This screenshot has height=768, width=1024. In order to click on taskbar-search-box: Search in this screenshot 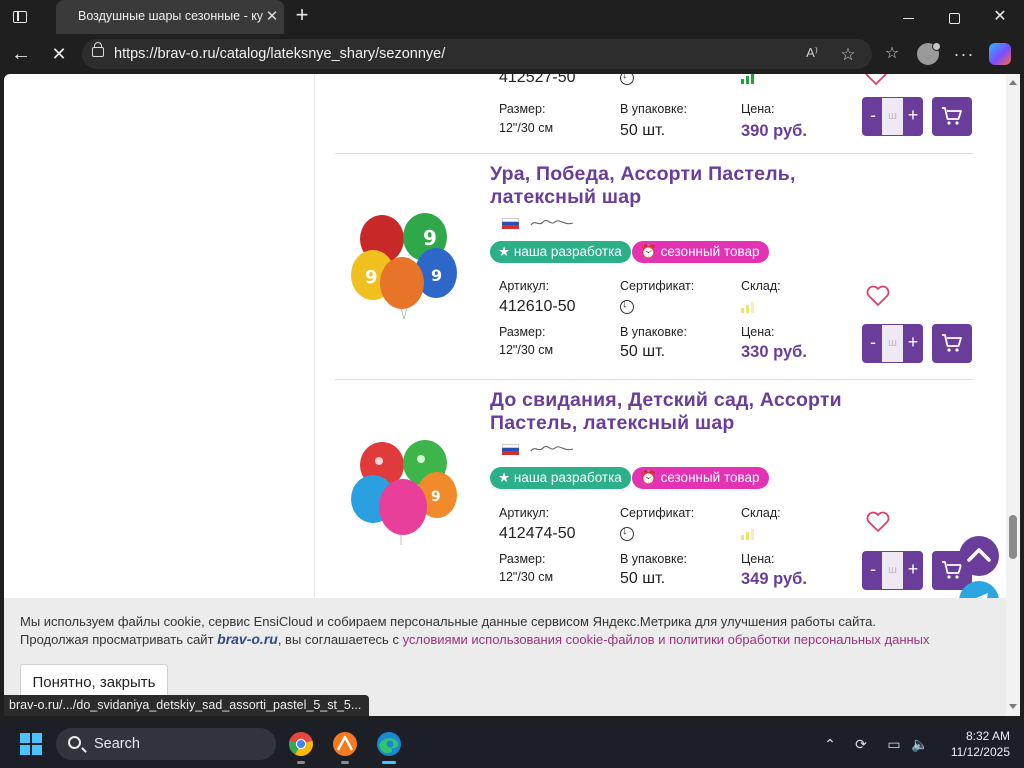, I will do `click(166, 744)`.